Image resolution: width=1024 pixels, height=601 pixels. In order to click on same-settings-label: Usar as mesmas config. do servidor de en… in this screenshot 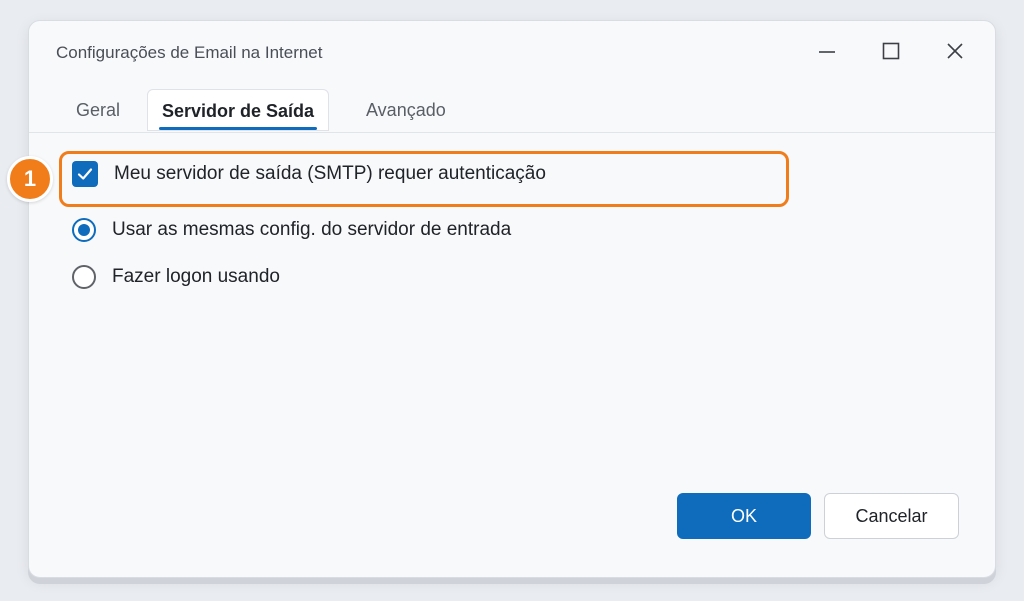, I will do `click(312, 229)`.